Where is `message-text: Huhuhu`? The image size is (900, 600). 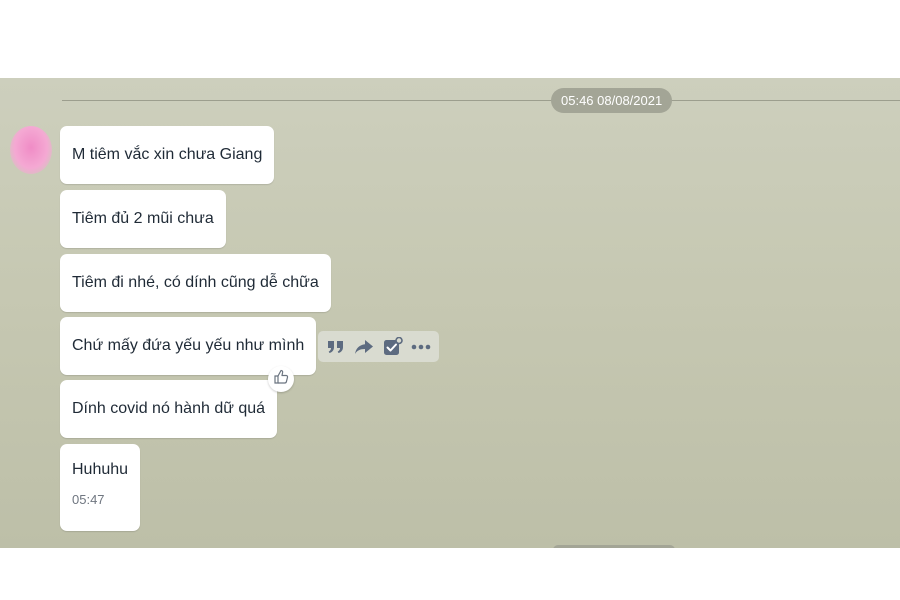
message-text: Huhuhu is located at coordinates (100, 469).